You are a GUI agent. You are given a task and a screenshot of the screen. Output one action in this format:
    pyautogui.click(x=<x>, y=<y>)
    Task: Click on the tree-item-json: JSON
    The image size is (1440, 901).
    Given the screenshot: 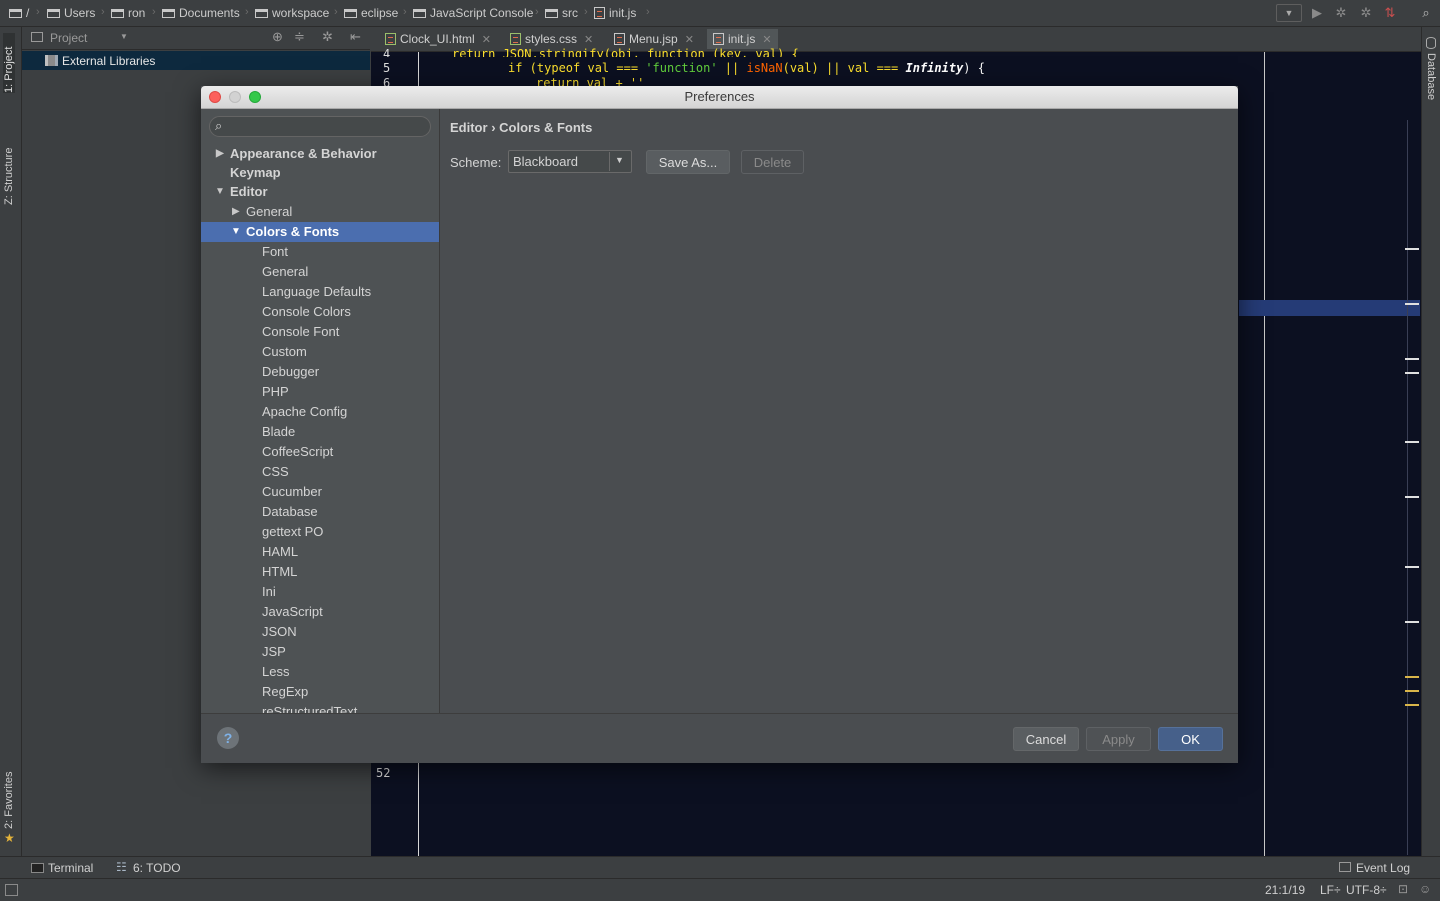 What is the action you would take?
    pyautogui.click(x=320, y=632)
    